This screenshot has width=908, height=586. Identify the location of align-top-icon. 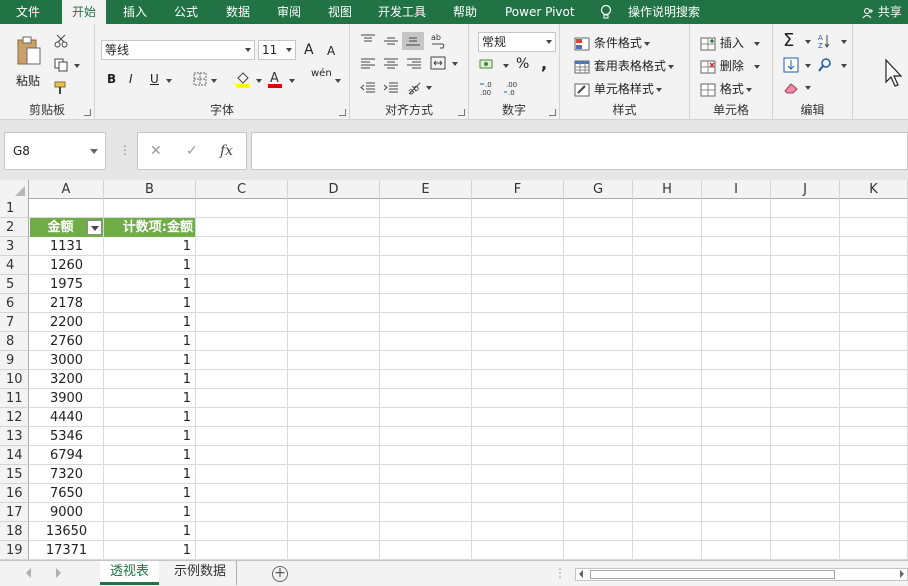
(368, 40).